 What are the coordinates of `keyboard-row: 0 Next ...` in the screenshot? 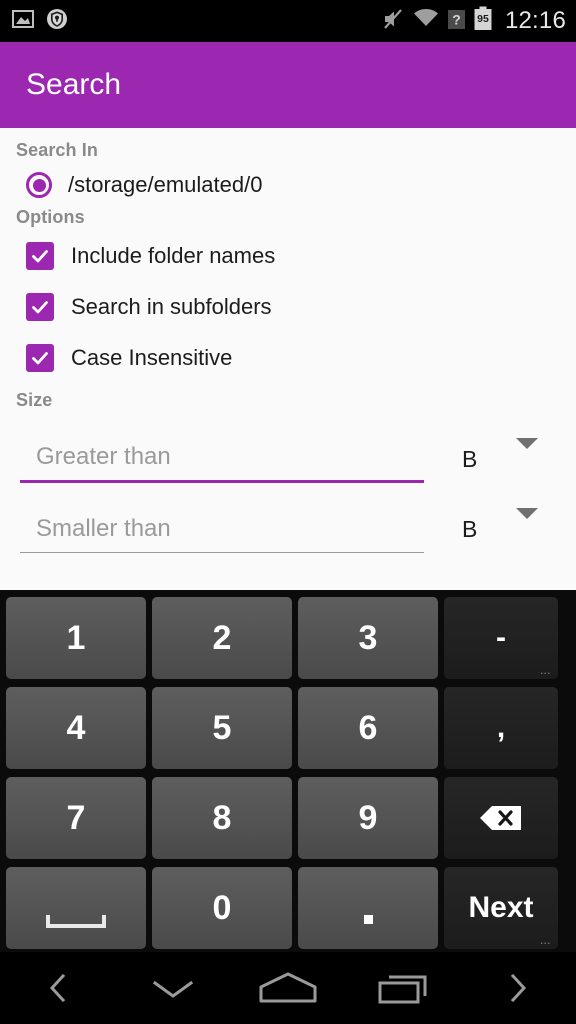 It's located at (288, 908).